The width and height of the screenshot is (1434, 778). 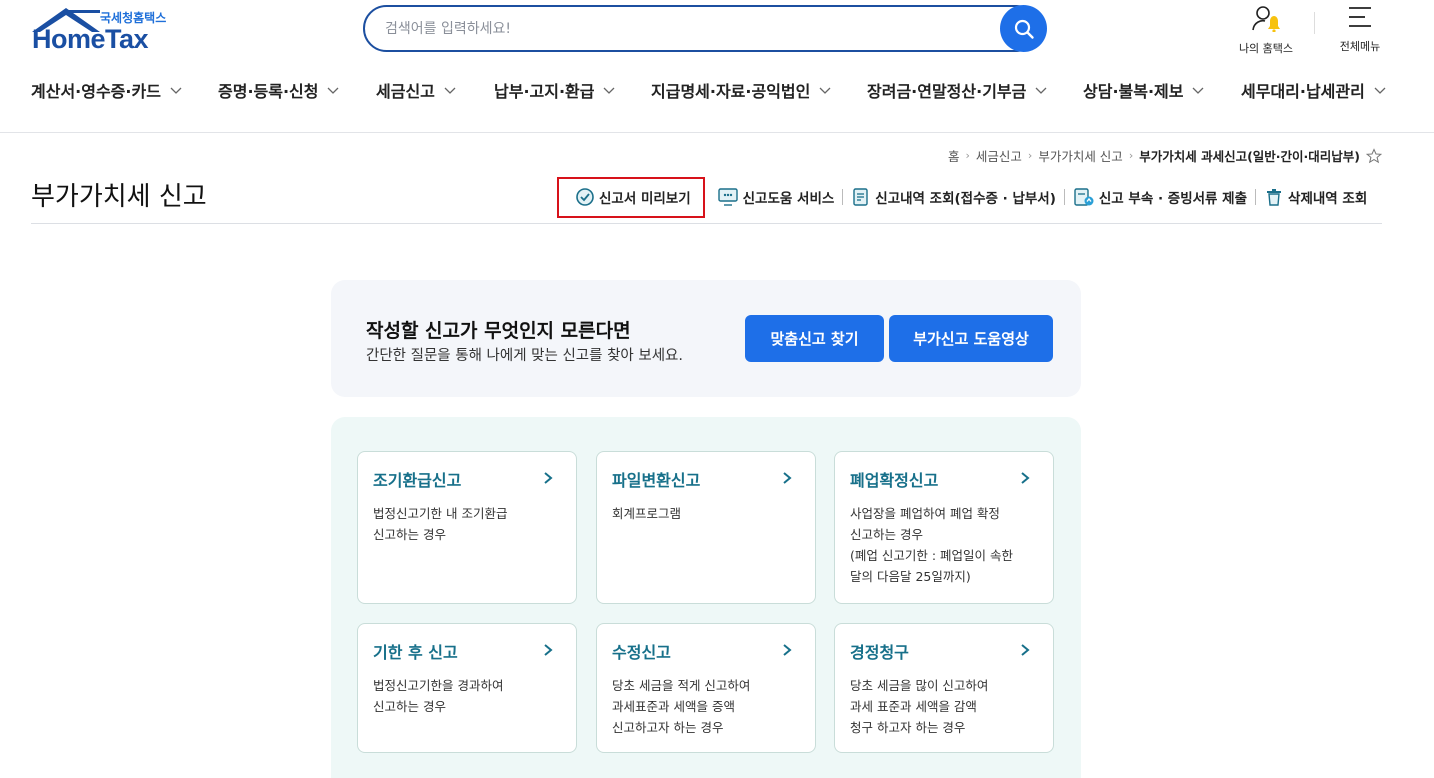 I want to click on card-title: 기한 후 신고, so click(x=415, y=652).